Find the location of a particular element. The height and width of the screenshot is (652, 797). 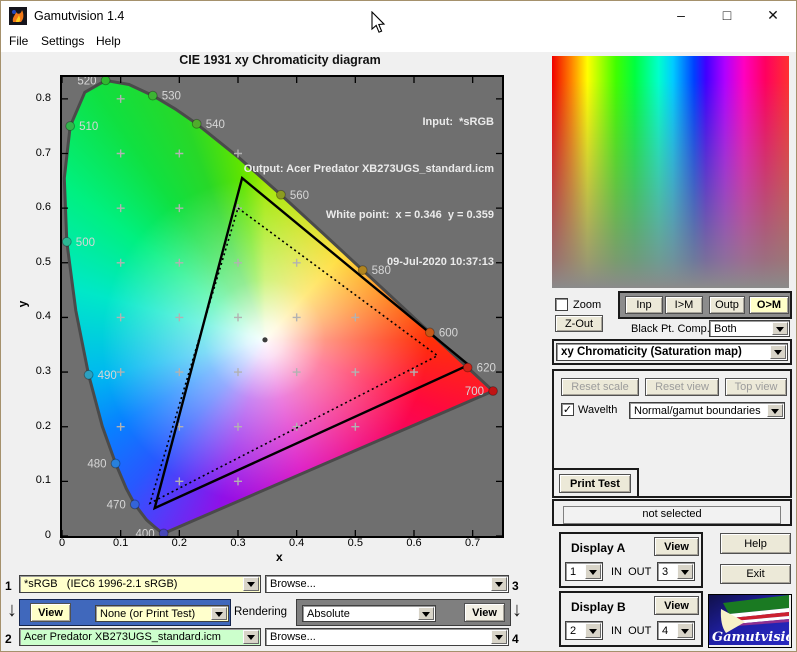

boundaries-select: Normal/gamut boundaries is located at coordinates (707, 410).